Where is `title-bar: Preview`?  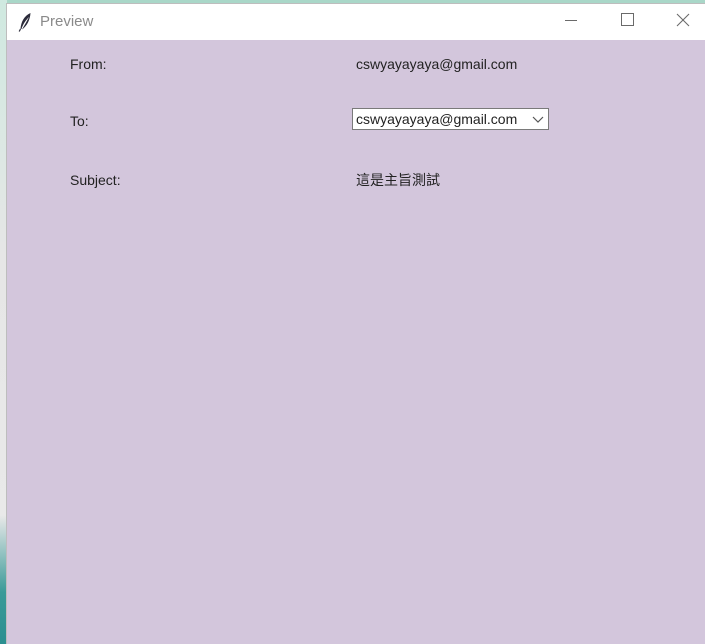
title-bar: Preview is located at coordinates (356, 22).